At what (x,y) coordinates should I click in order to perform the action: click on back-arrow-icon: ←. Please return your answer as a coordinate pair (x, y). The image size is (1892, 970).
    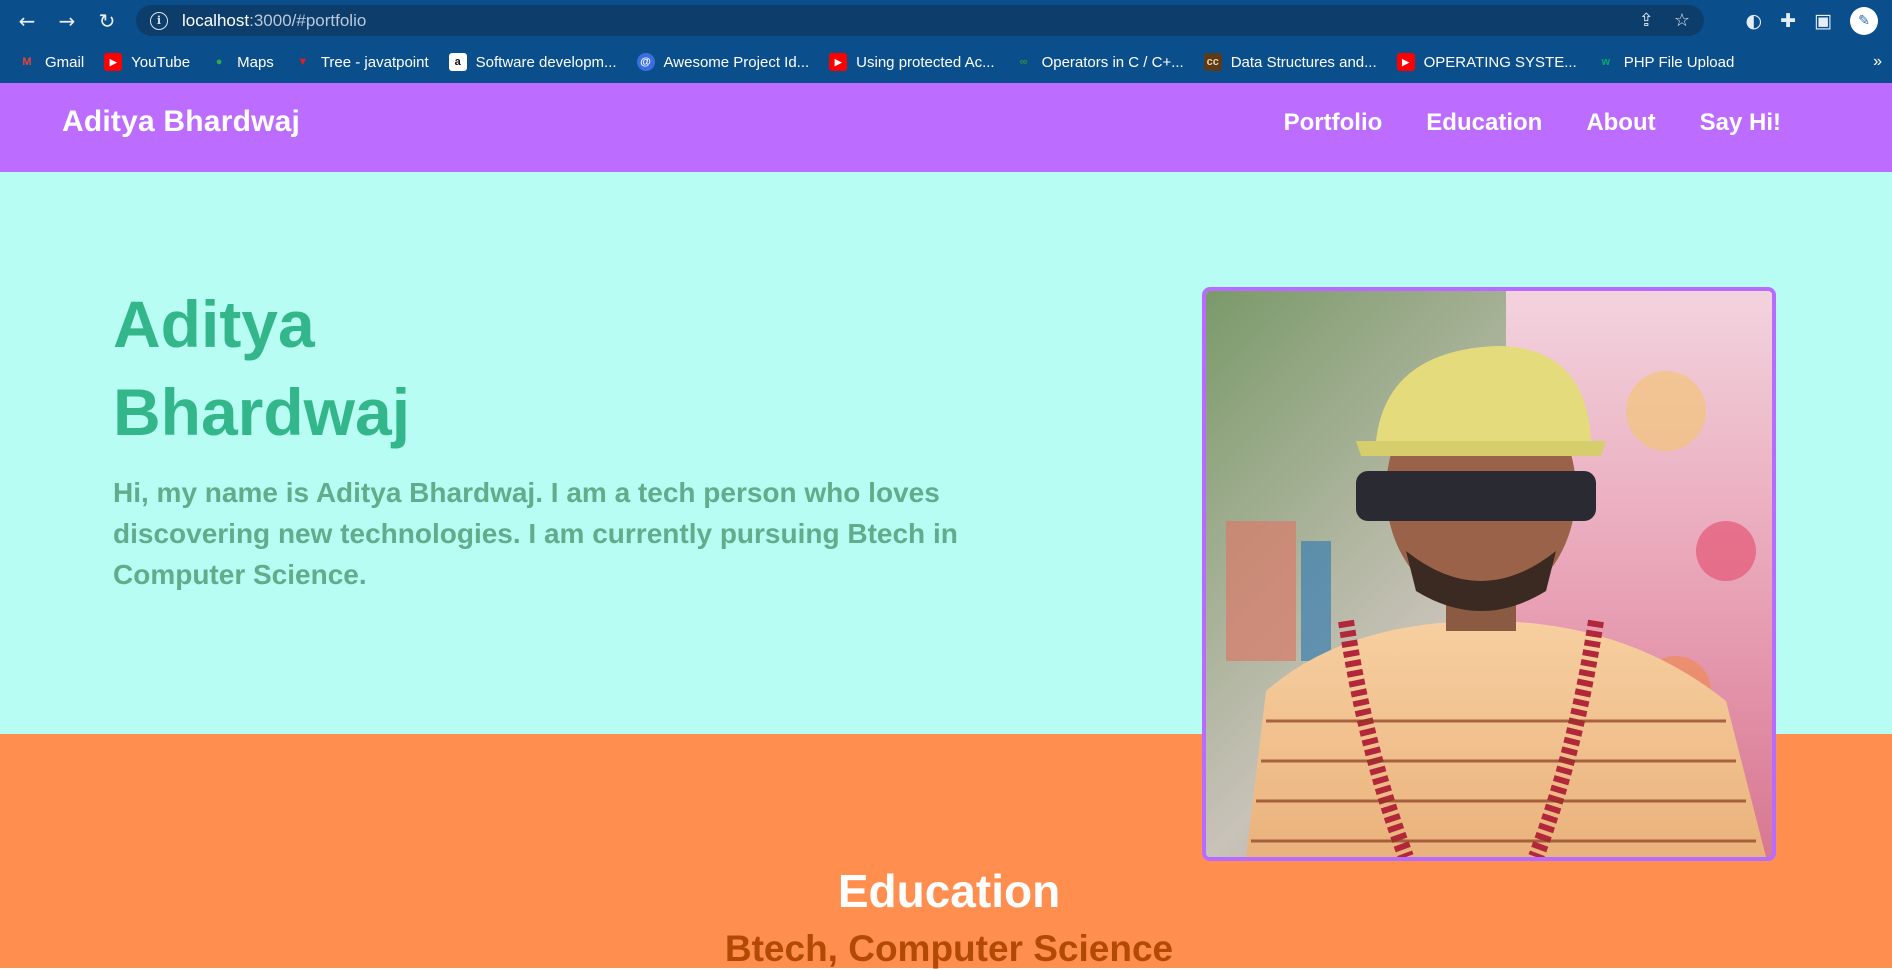
    Looking at the image, I should click on (27, 21).